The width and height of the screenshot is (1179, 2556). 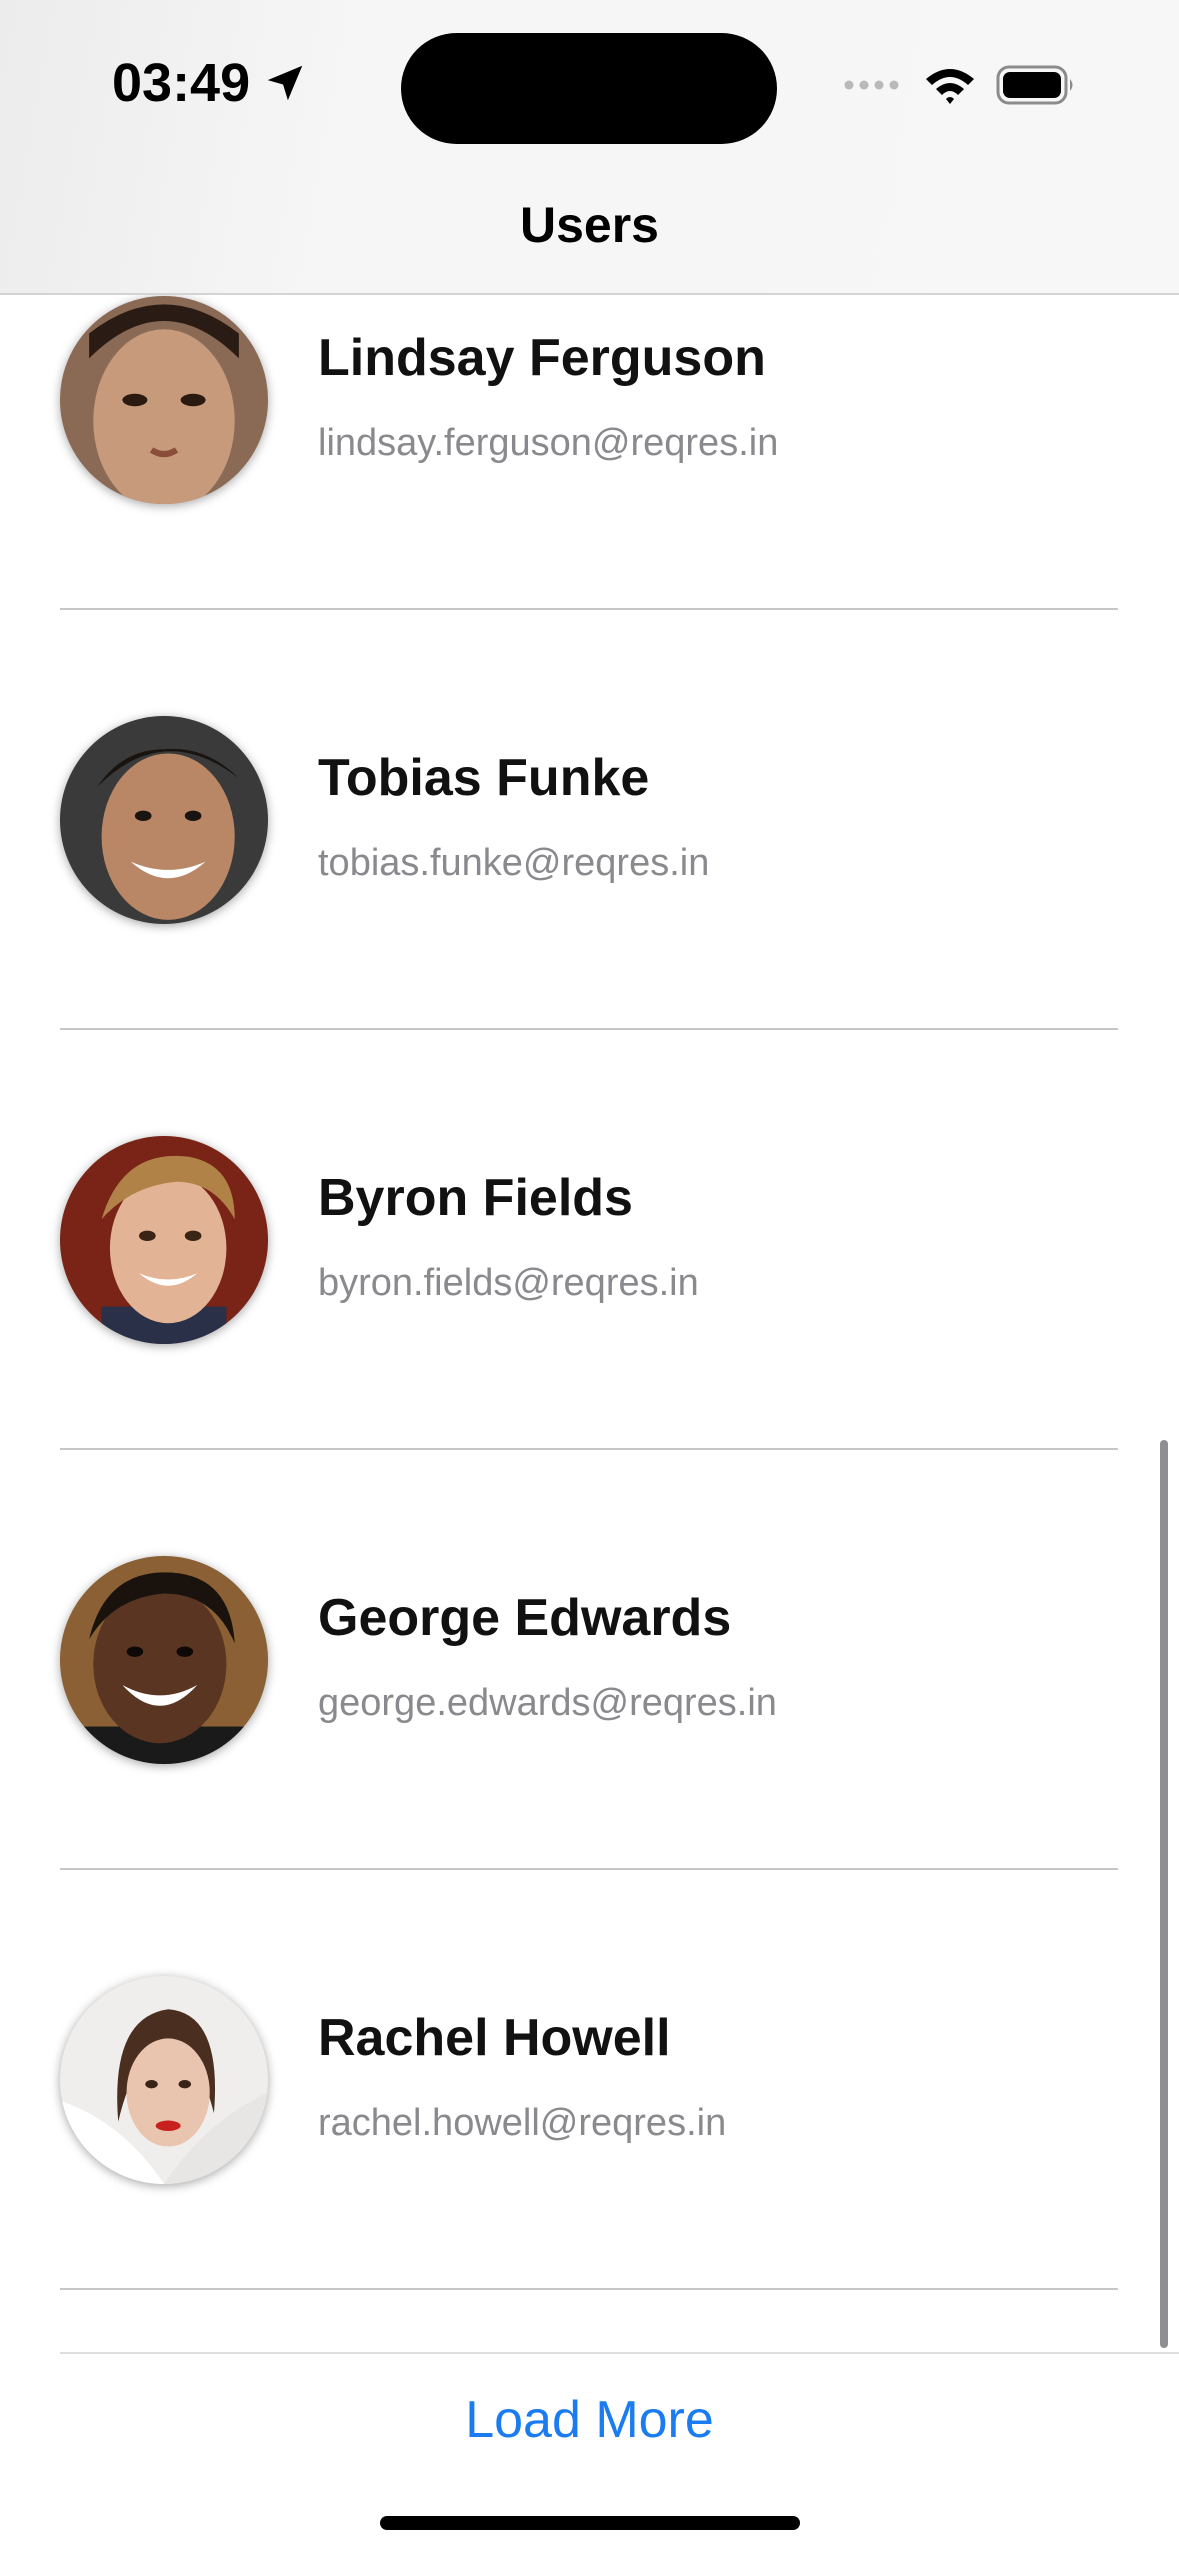 I want to click on row-divider, so click(x=589, y=2289).